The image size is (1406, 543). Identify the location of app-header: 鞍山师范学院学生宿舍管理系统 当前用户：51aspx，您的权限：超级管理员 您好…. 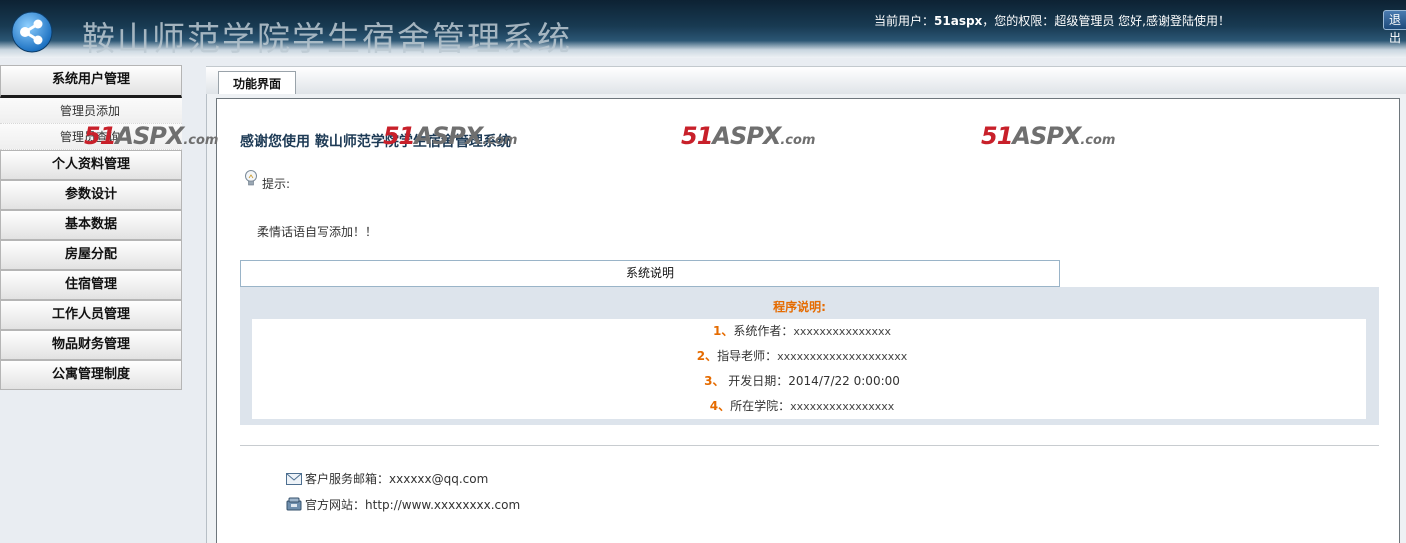
(703, 29).